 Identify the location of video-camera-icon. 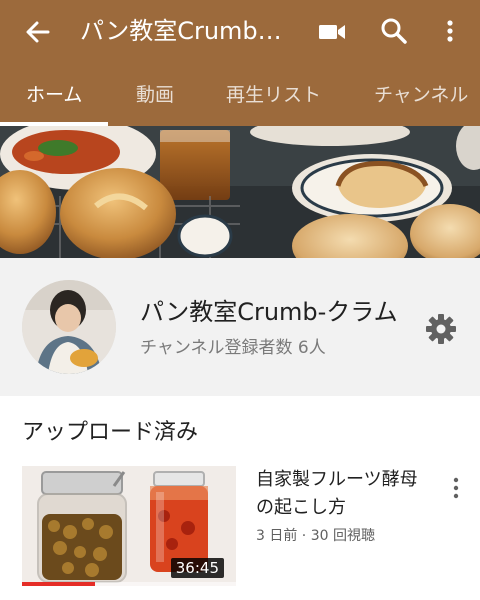
(332, 32).